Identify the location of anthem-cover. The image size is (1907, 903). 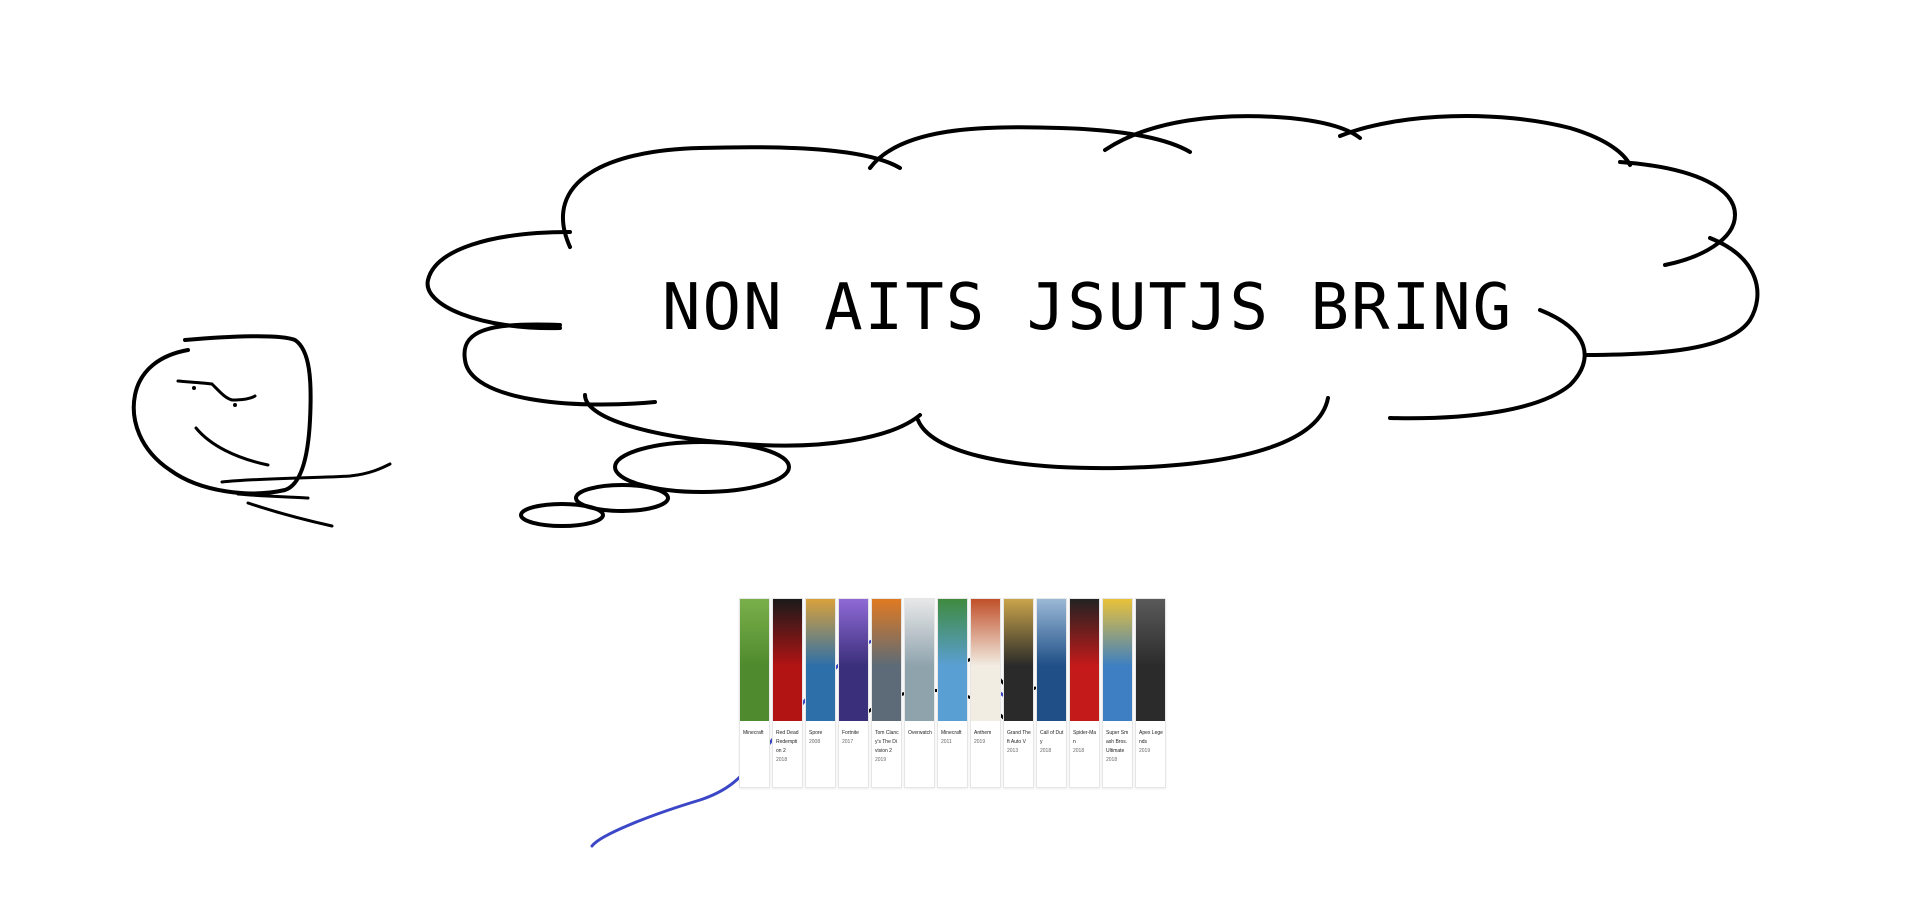
(985, 660).